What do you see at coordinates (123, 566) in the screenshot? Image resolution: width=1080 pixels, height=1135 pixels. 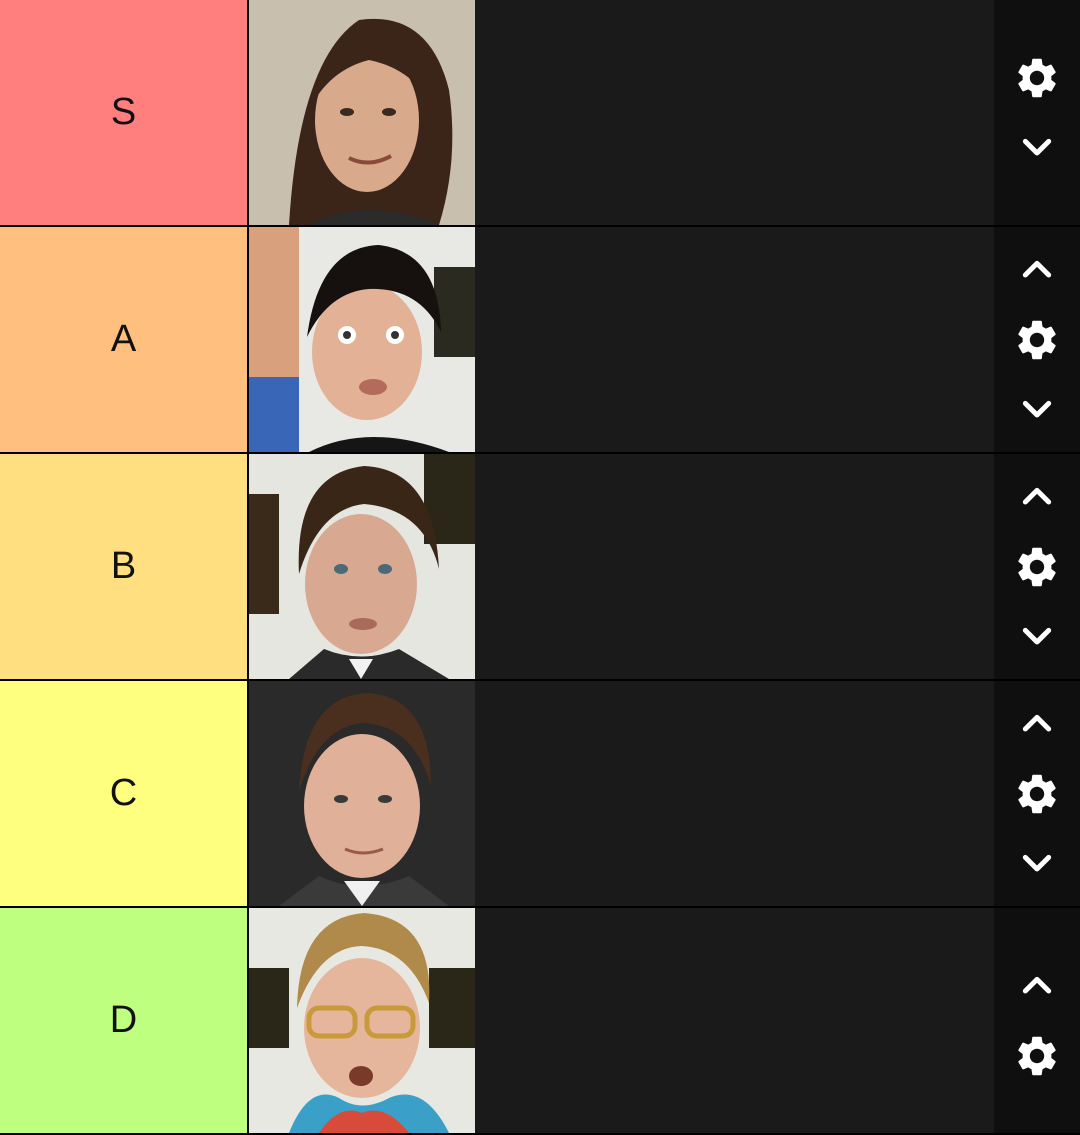 I see `tier-label: B` at bounding box center [123, 566].